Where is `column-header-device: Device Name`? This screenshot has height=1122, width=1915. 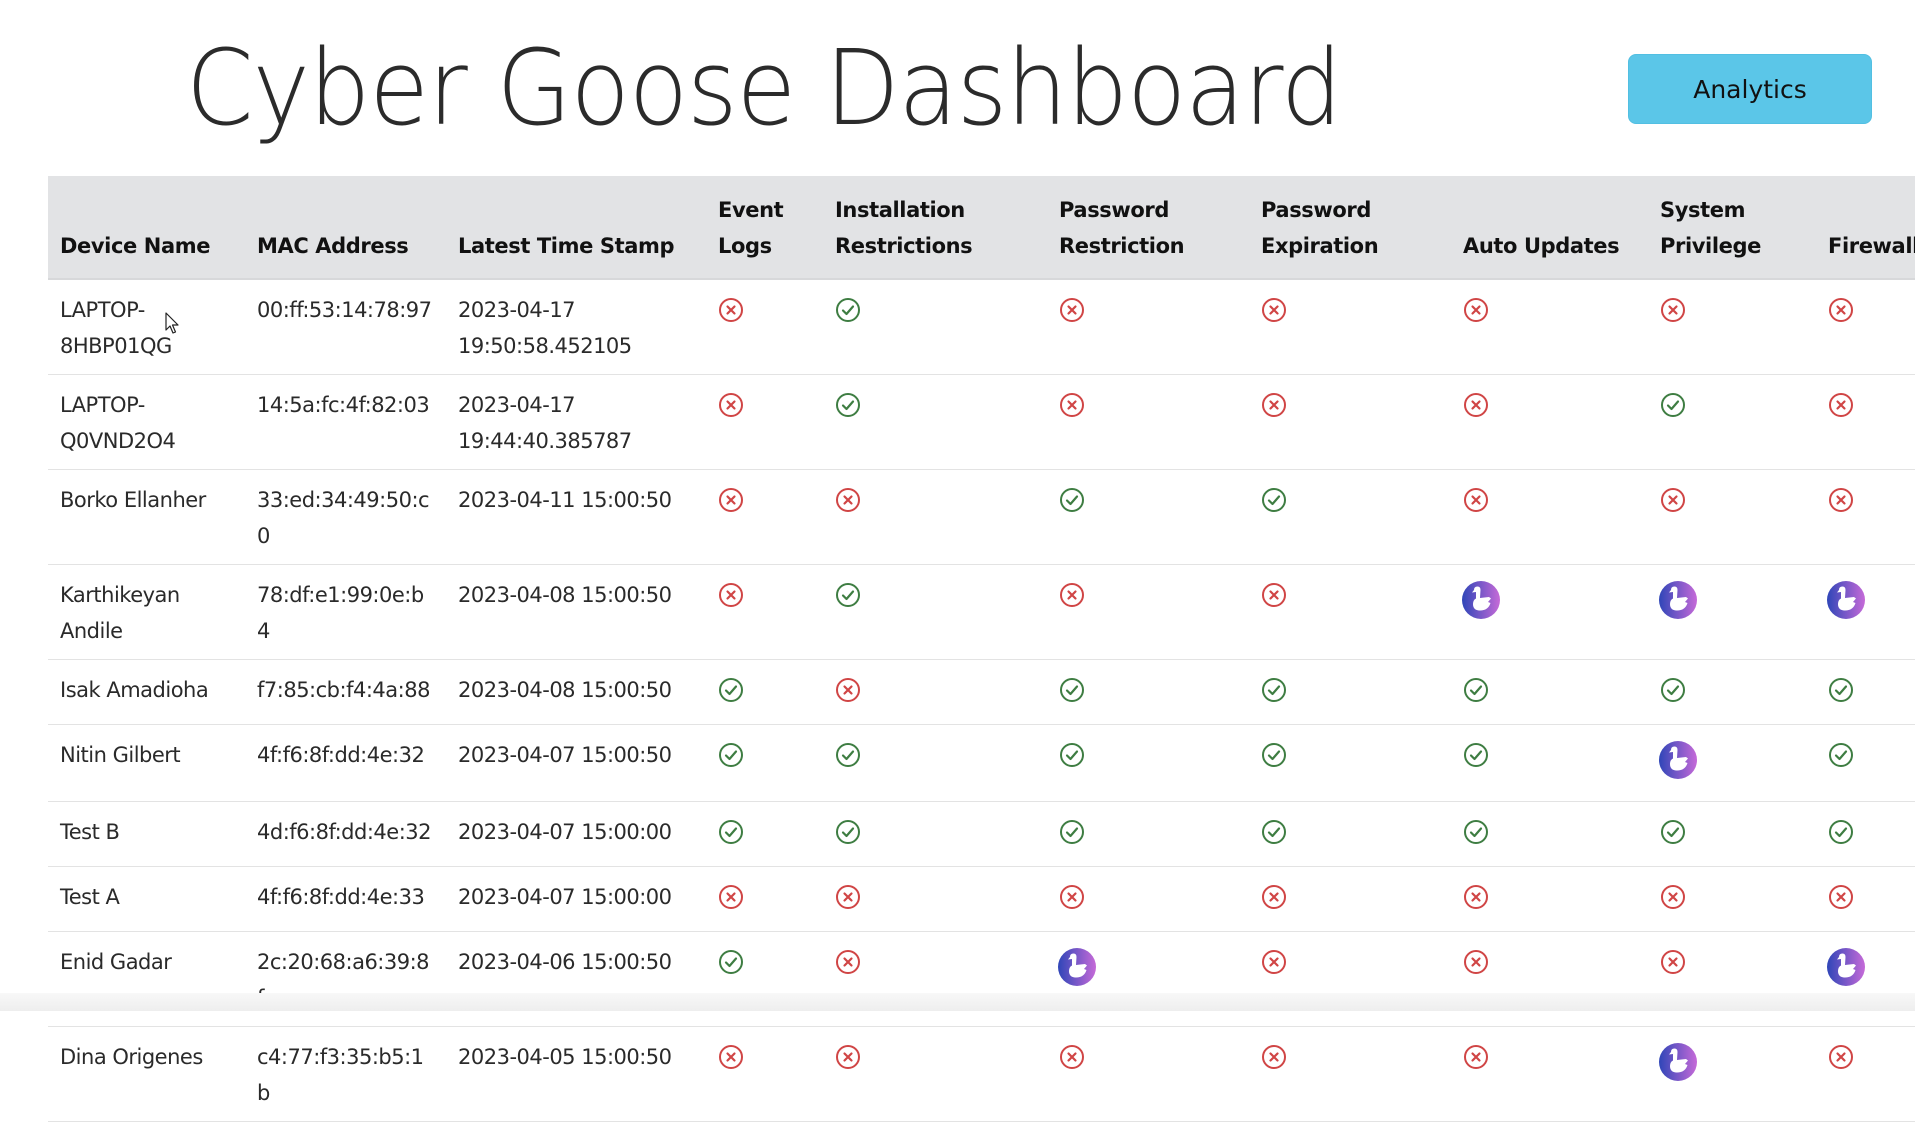
column-header-device: Device Name is located at coordinates (146, 228).